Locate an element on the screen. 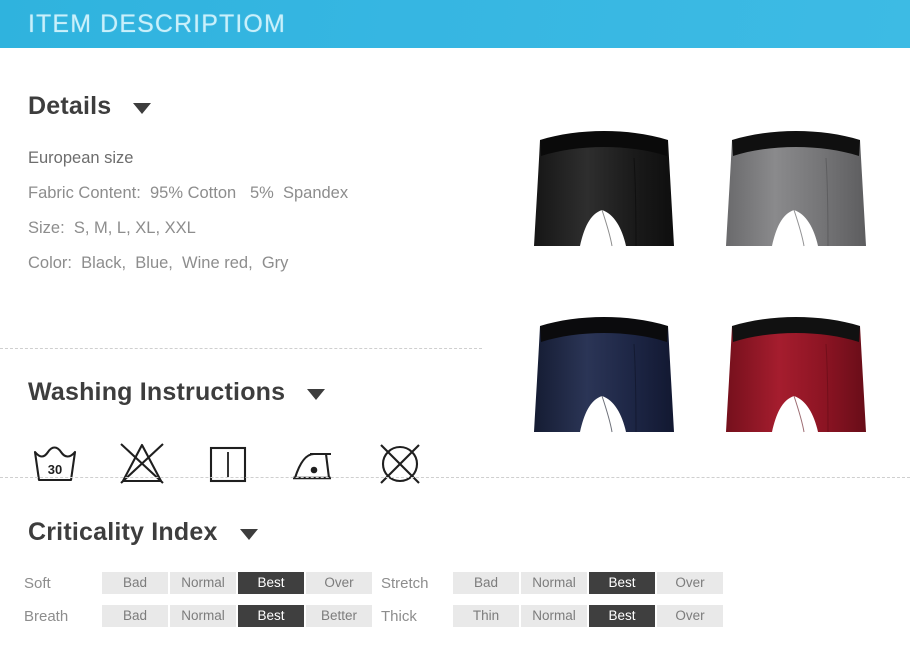 Image resolution: width=910 pixels, height=655 pixels. washing-section-header: Washing Instructions is located at coordinates (177, 392).